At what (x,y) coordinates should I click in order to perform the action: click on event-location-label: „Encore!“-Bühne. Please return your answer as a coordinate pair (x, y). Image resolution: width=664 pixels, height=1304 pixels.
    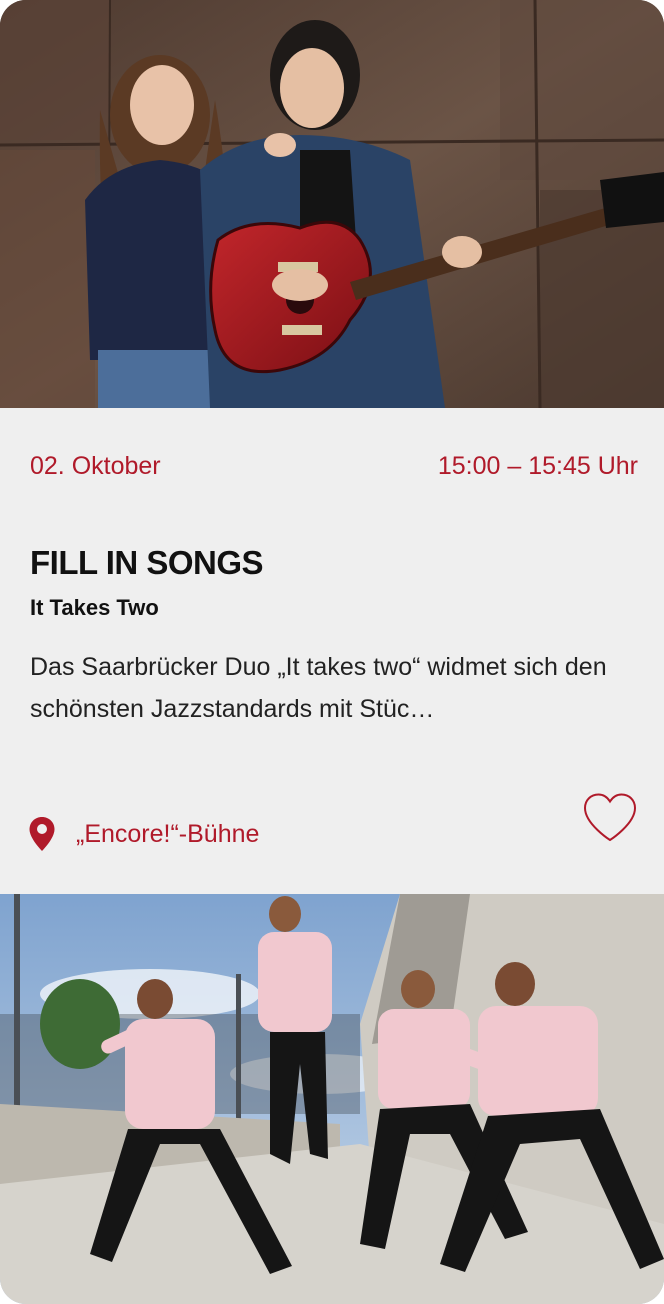
    Looking at the image, I should click on (168, 833).